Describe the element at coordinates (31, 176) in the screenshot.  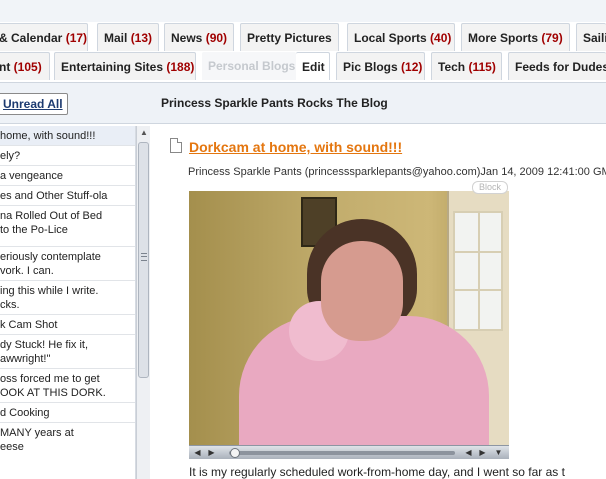
I see `post-list-item-text: a vengeance` at that location.